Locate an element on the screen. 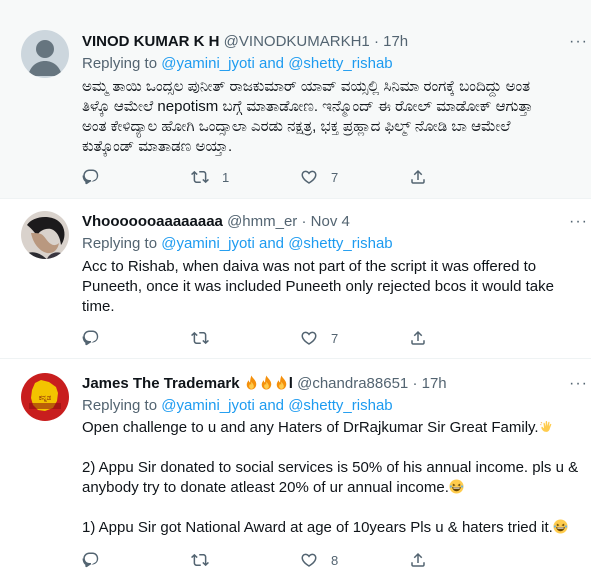  tweet-actions: 1 7 is located at coordinates (292, 177).